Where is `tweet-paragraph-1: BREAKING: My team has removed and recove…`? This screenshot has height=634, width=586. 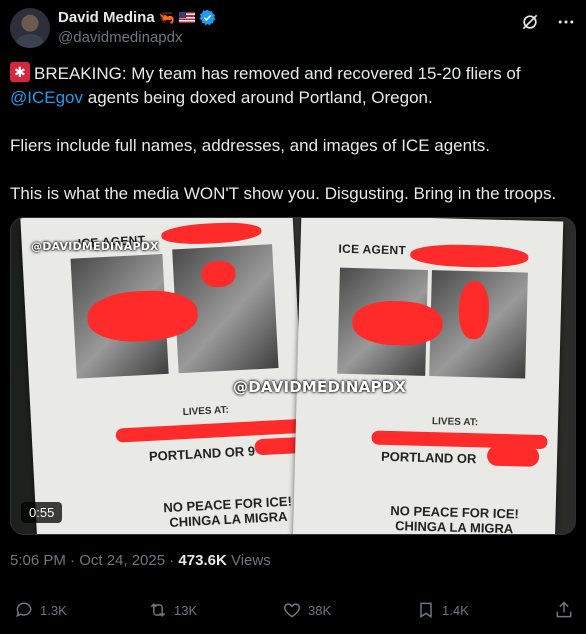 tweet-paragraph-1: BREAKING: My team has removed and recove… is located at coordinates (293, 86).